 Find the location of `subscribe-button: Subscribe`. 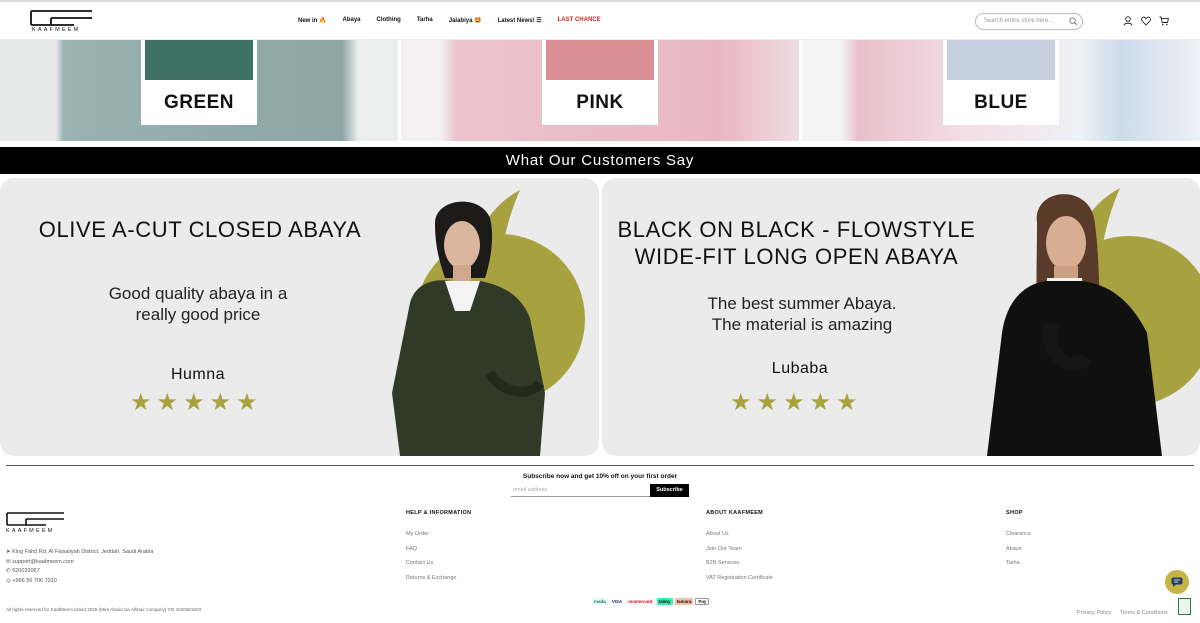

subscribe-button: Subscribe is located at coordinates (669, 490).